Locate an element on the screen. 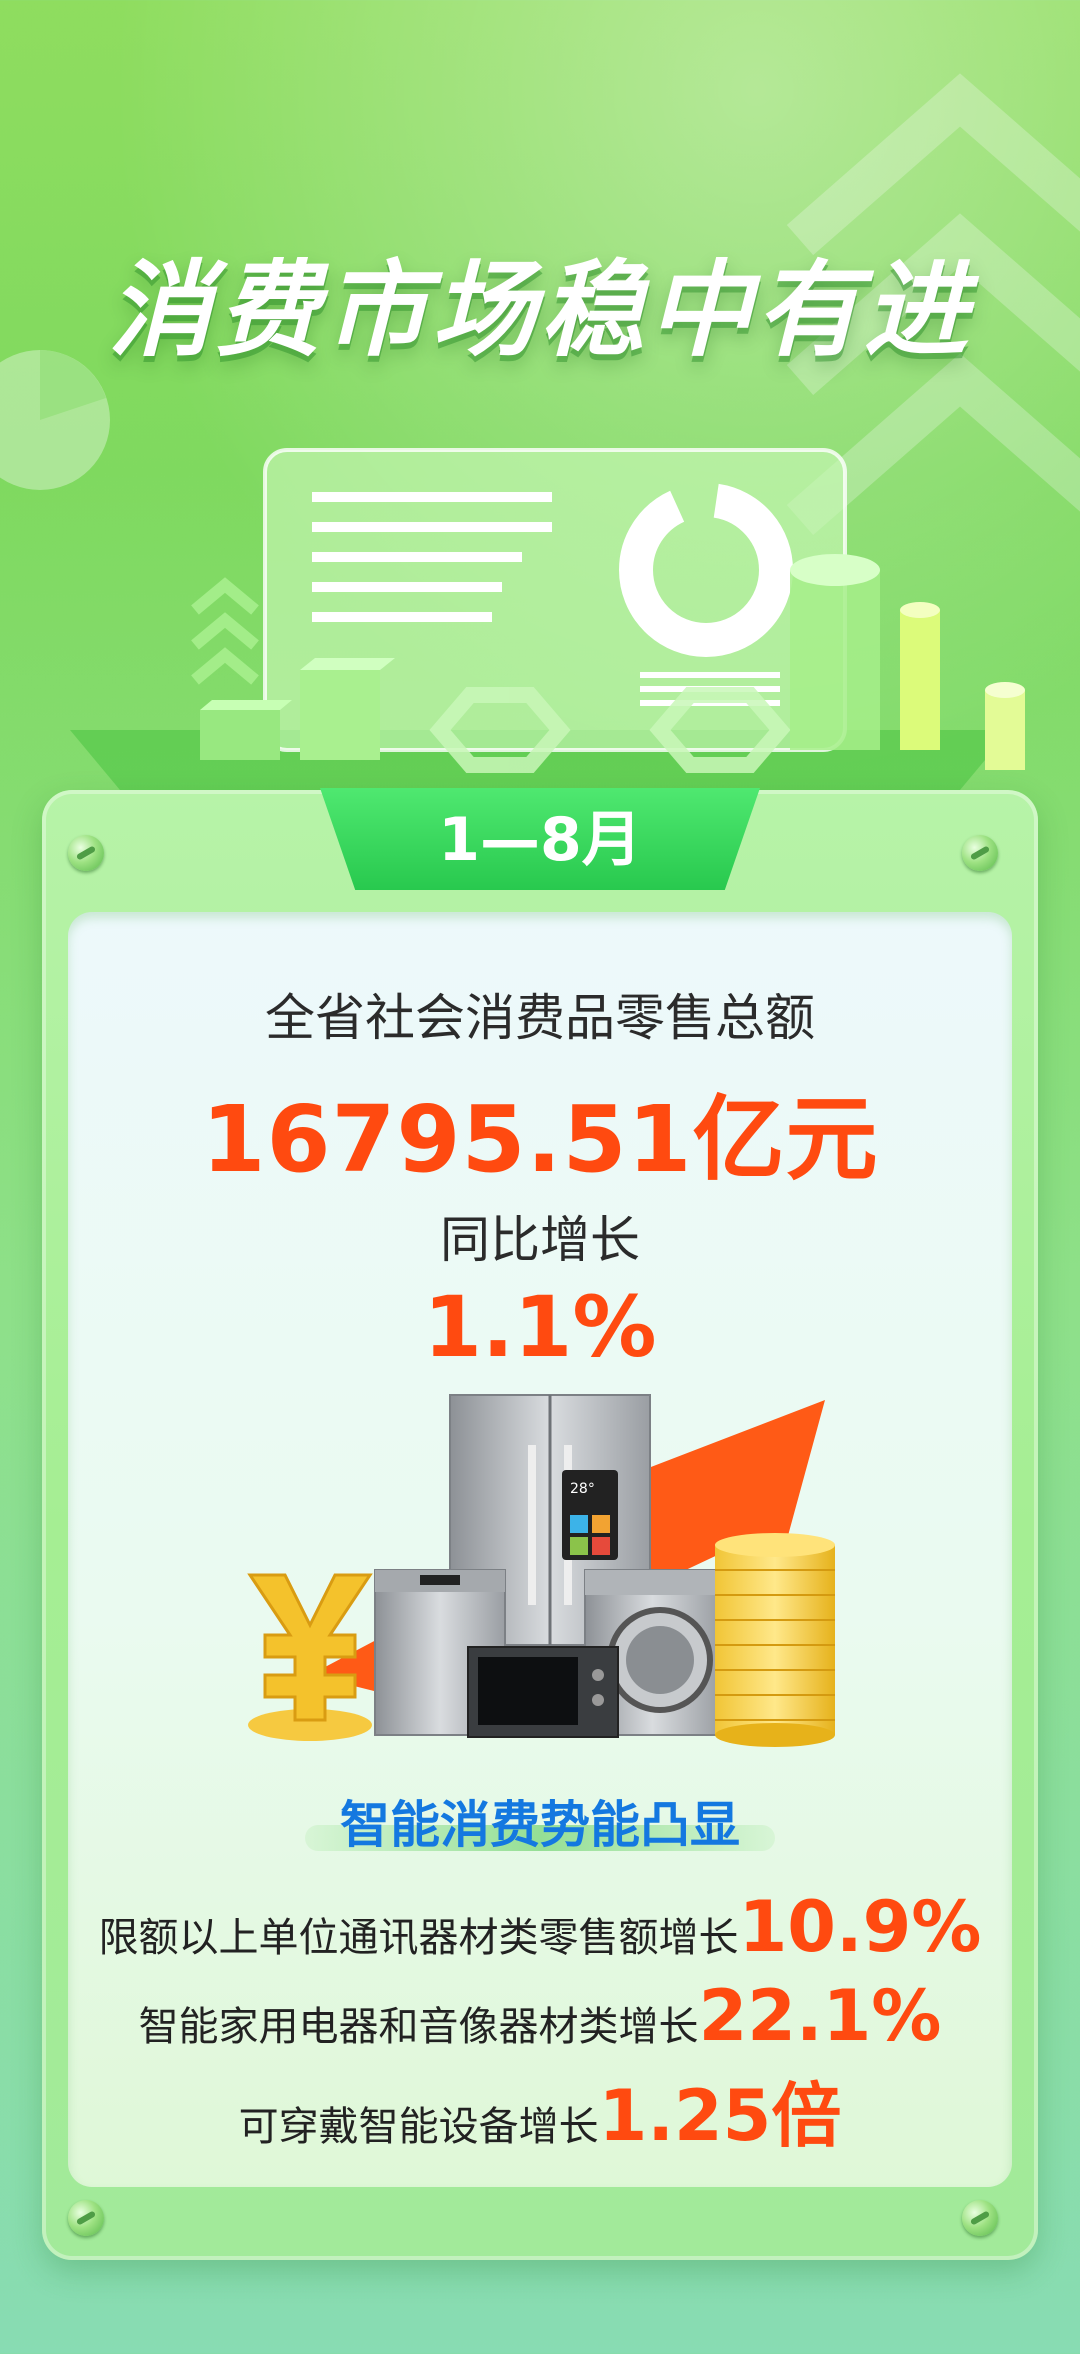 The image size is (1080, 2354). metric-value: 16795.51亿元 is located at coordinates (540, 1139).